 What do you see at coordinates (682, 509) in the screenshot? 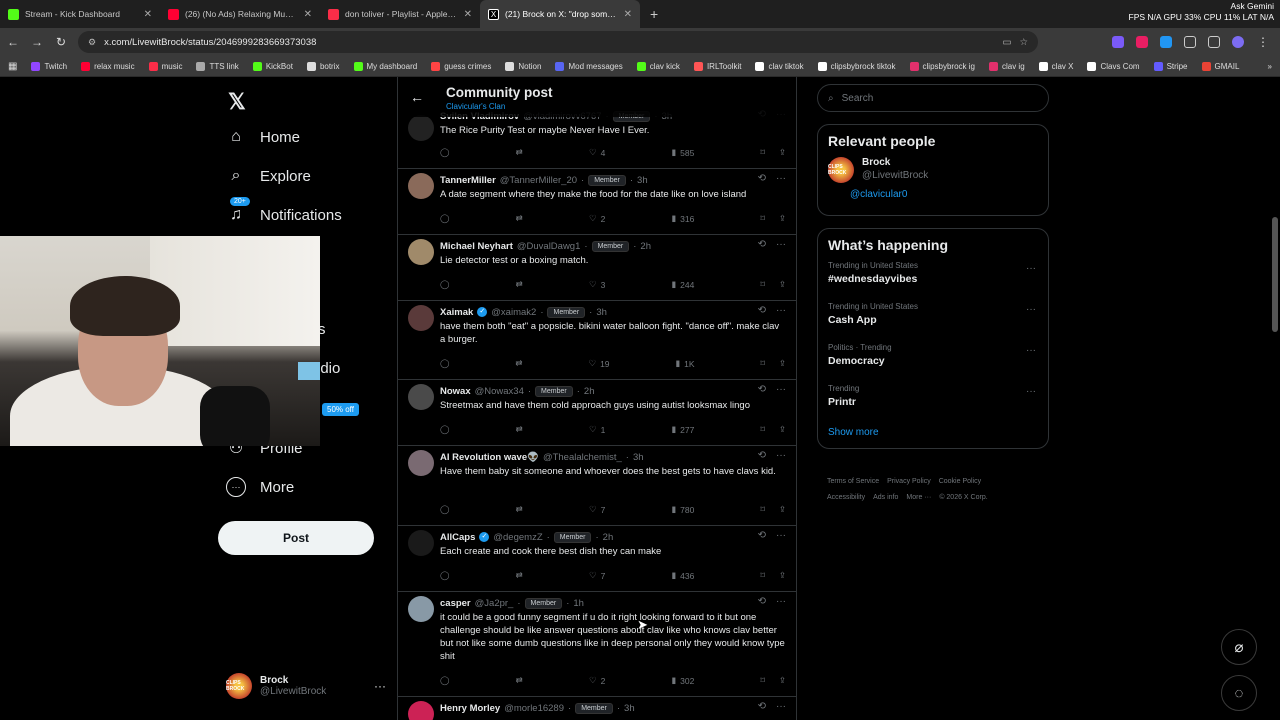
I see `views-button: ▮ 780` at bounding box center [682, 509].